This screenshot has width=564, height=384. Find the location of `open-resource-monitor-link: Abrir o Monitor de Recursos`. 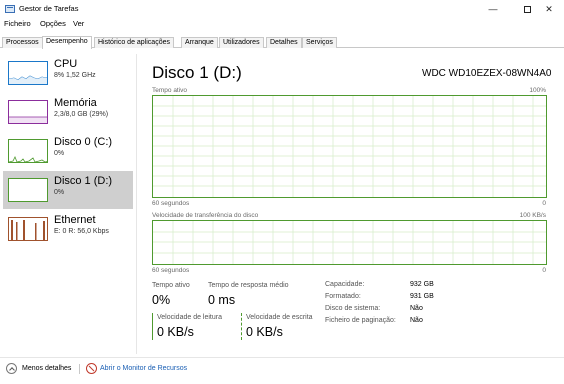

open-resource-monitor-link: Abrir o Monitor de Recursos is located at coordinates (143, 368).